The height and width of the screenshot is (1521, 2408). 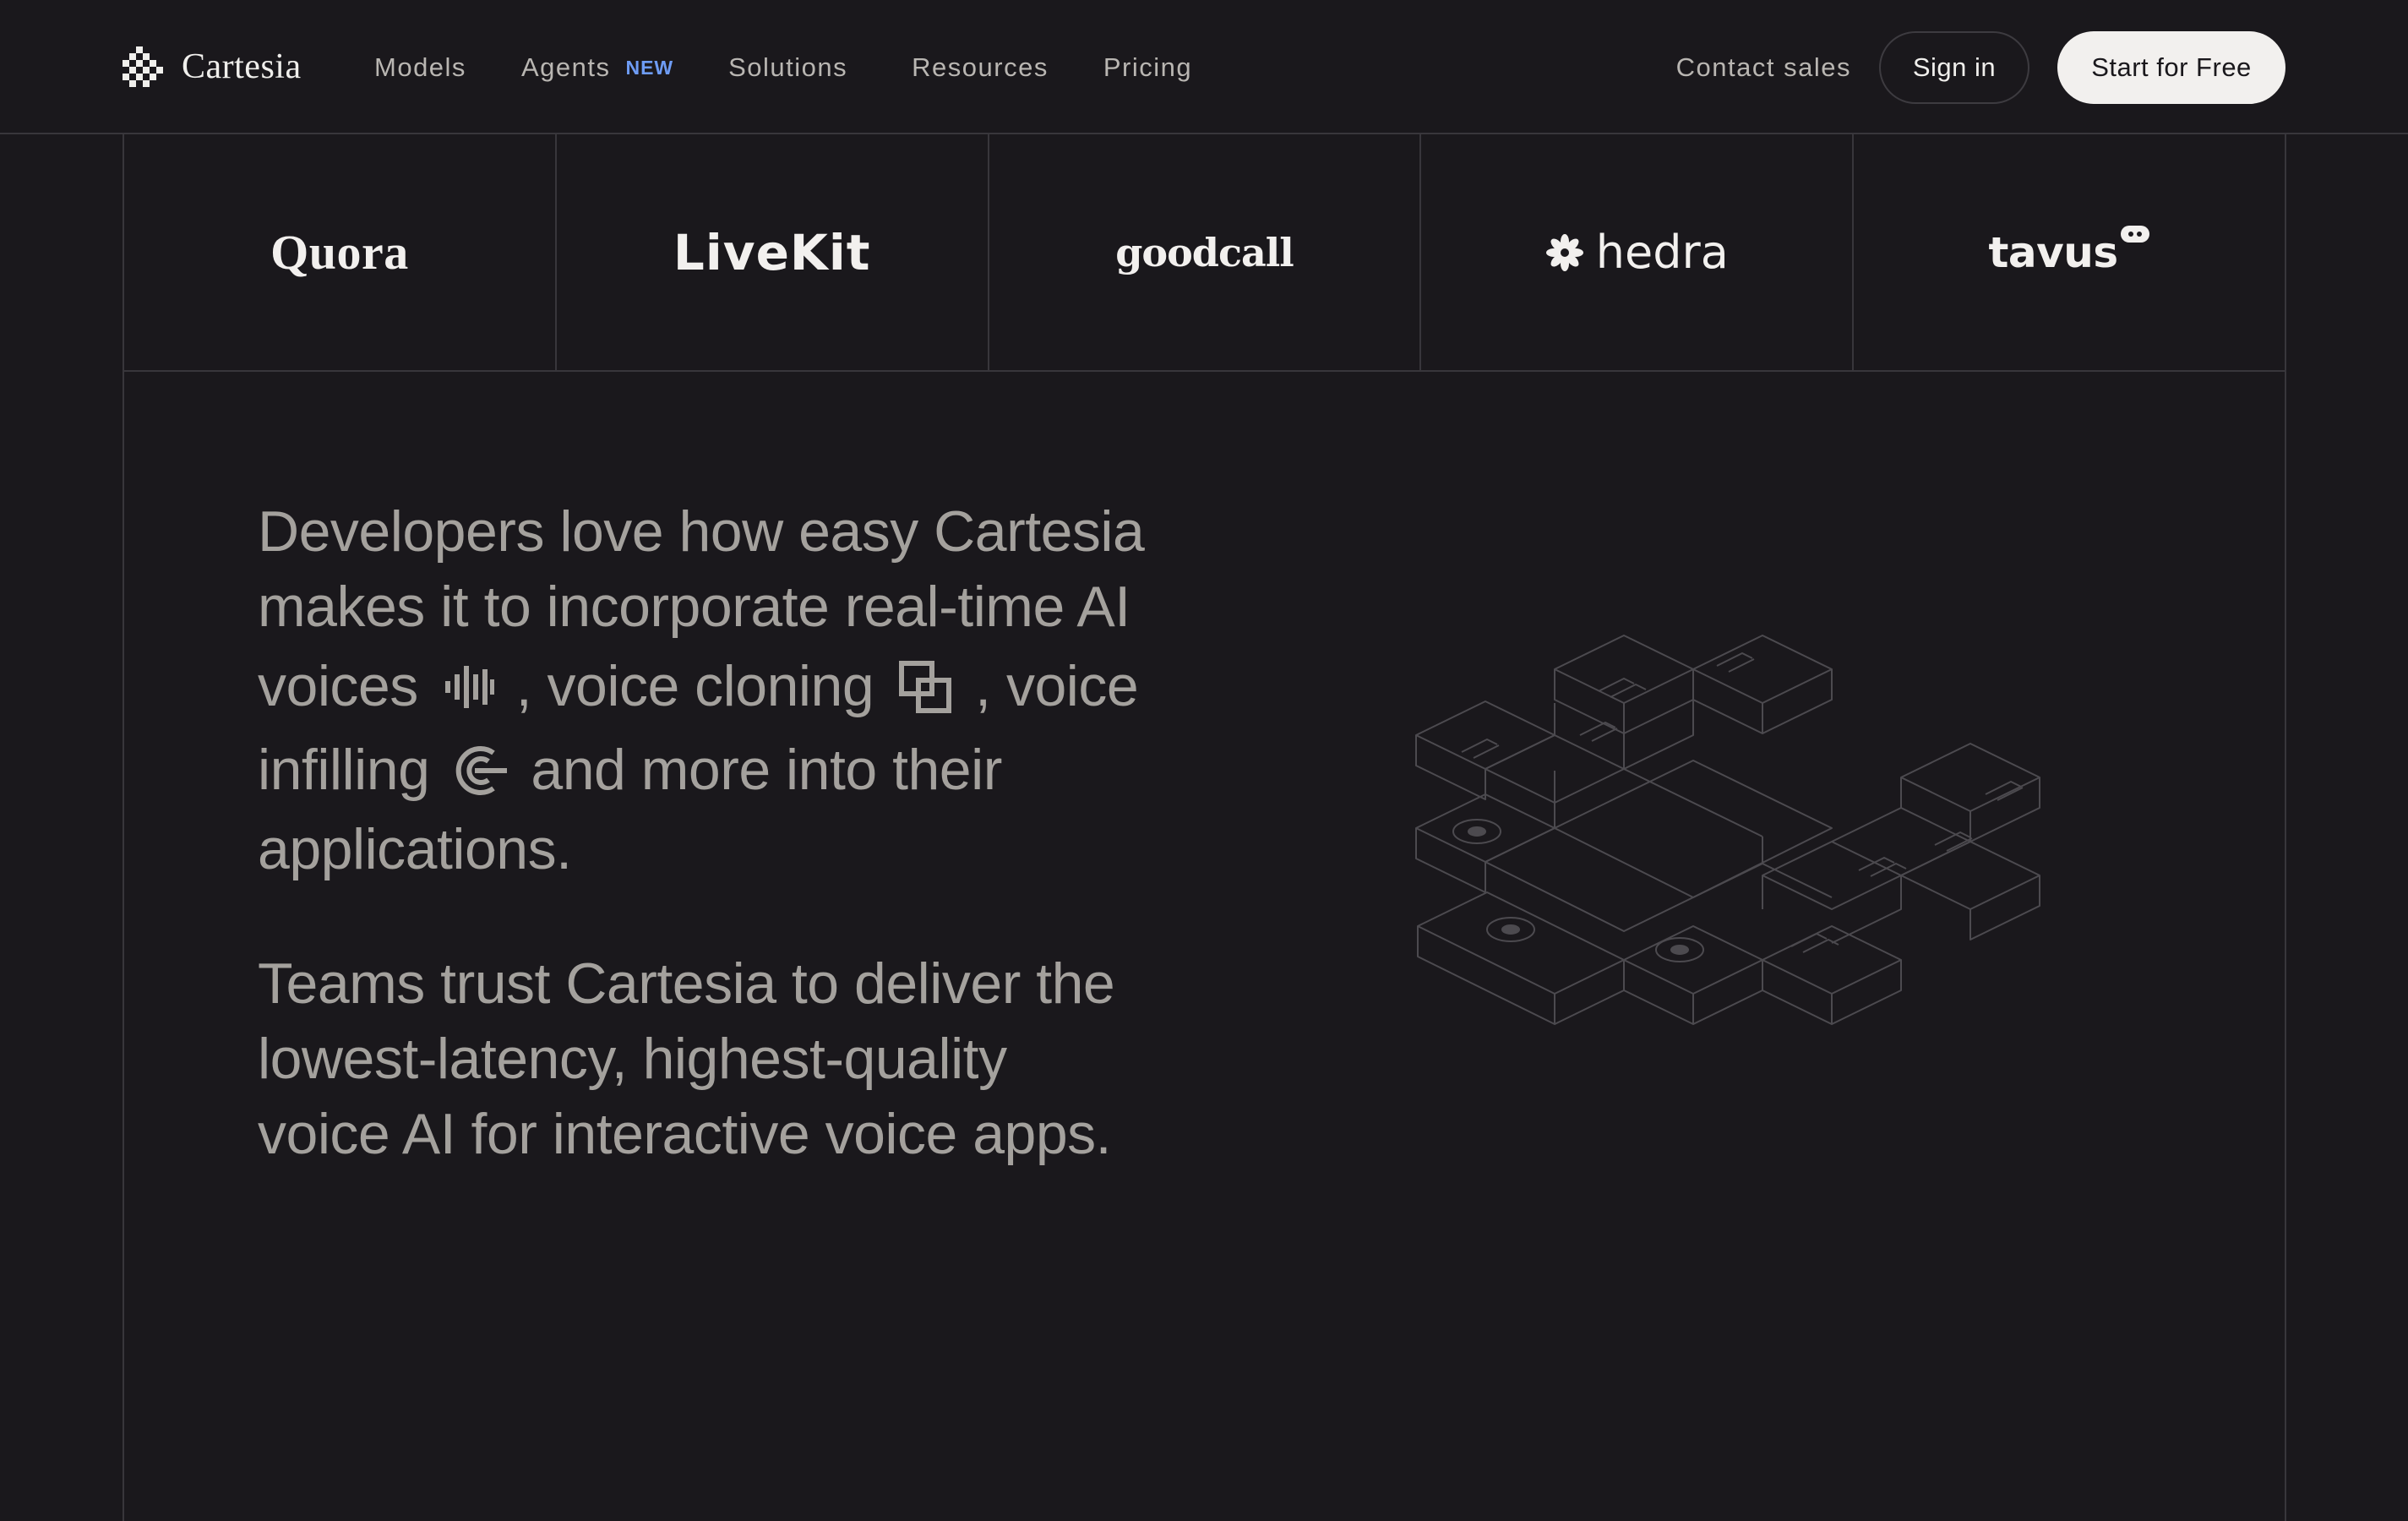 I want to click on copy-line: Developers love how easy Cartesia, so click(x=701, y=531).